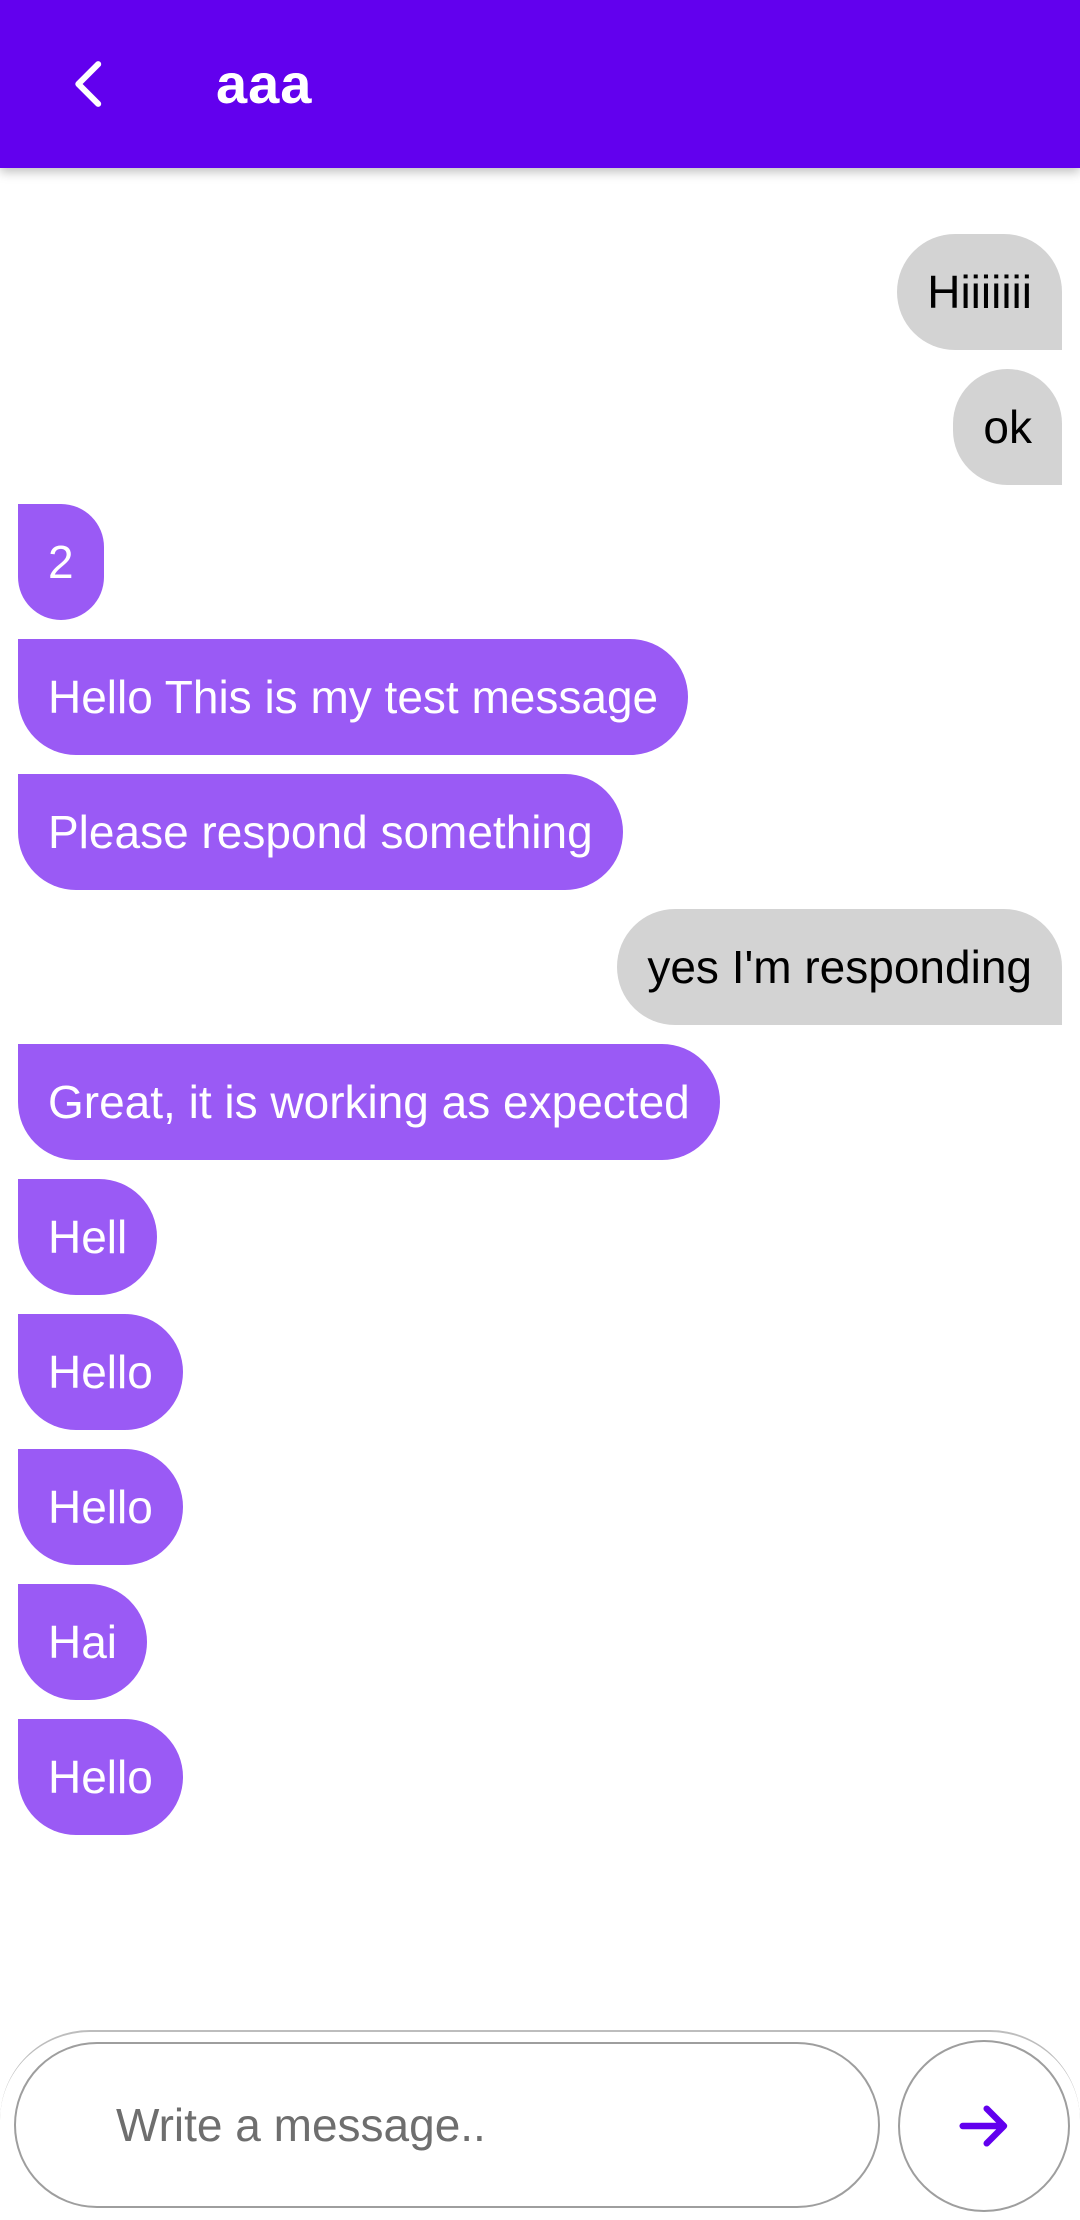  Describe the element at coordinates (540, 427) in the screenshot. I see `message-row: ok` at that location.